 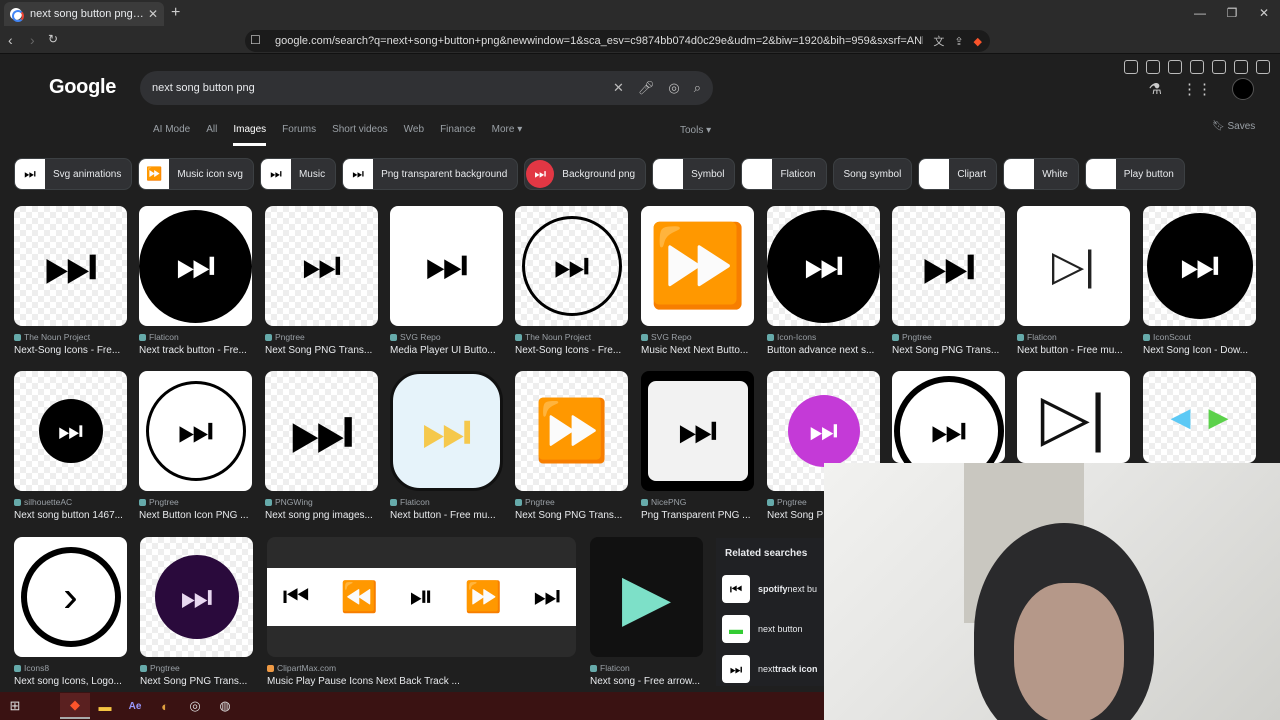 What do you see at coordinates (165, 706) in the screenshot?
I see `app-icon: ◐` at bounding box center [165, 706].